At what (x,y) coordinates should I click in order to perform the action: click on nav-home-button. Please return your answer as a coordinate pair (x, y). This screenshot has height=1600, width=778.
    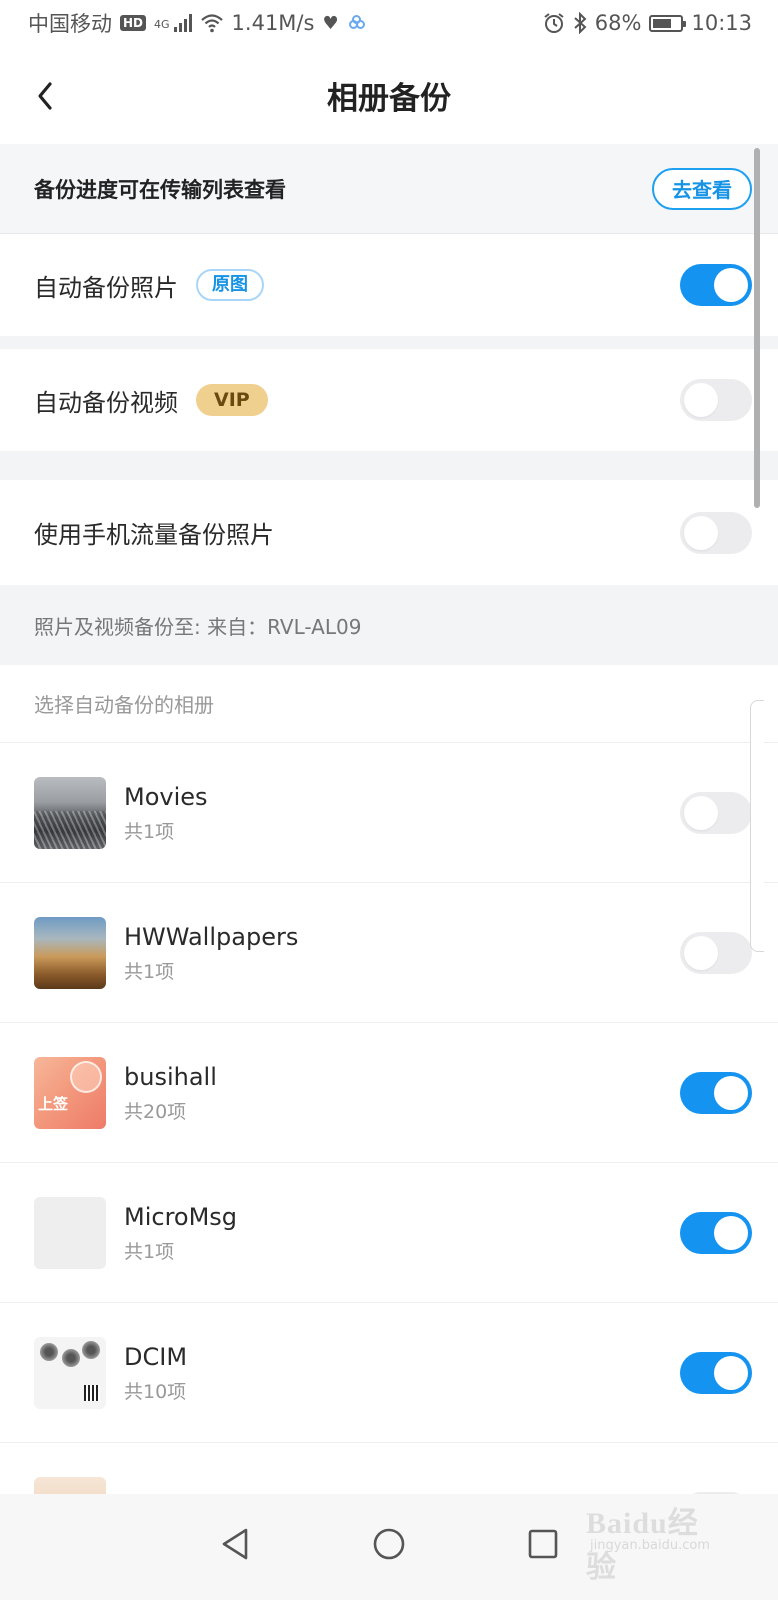
    Looking at the image, I should click on (389, 1544).